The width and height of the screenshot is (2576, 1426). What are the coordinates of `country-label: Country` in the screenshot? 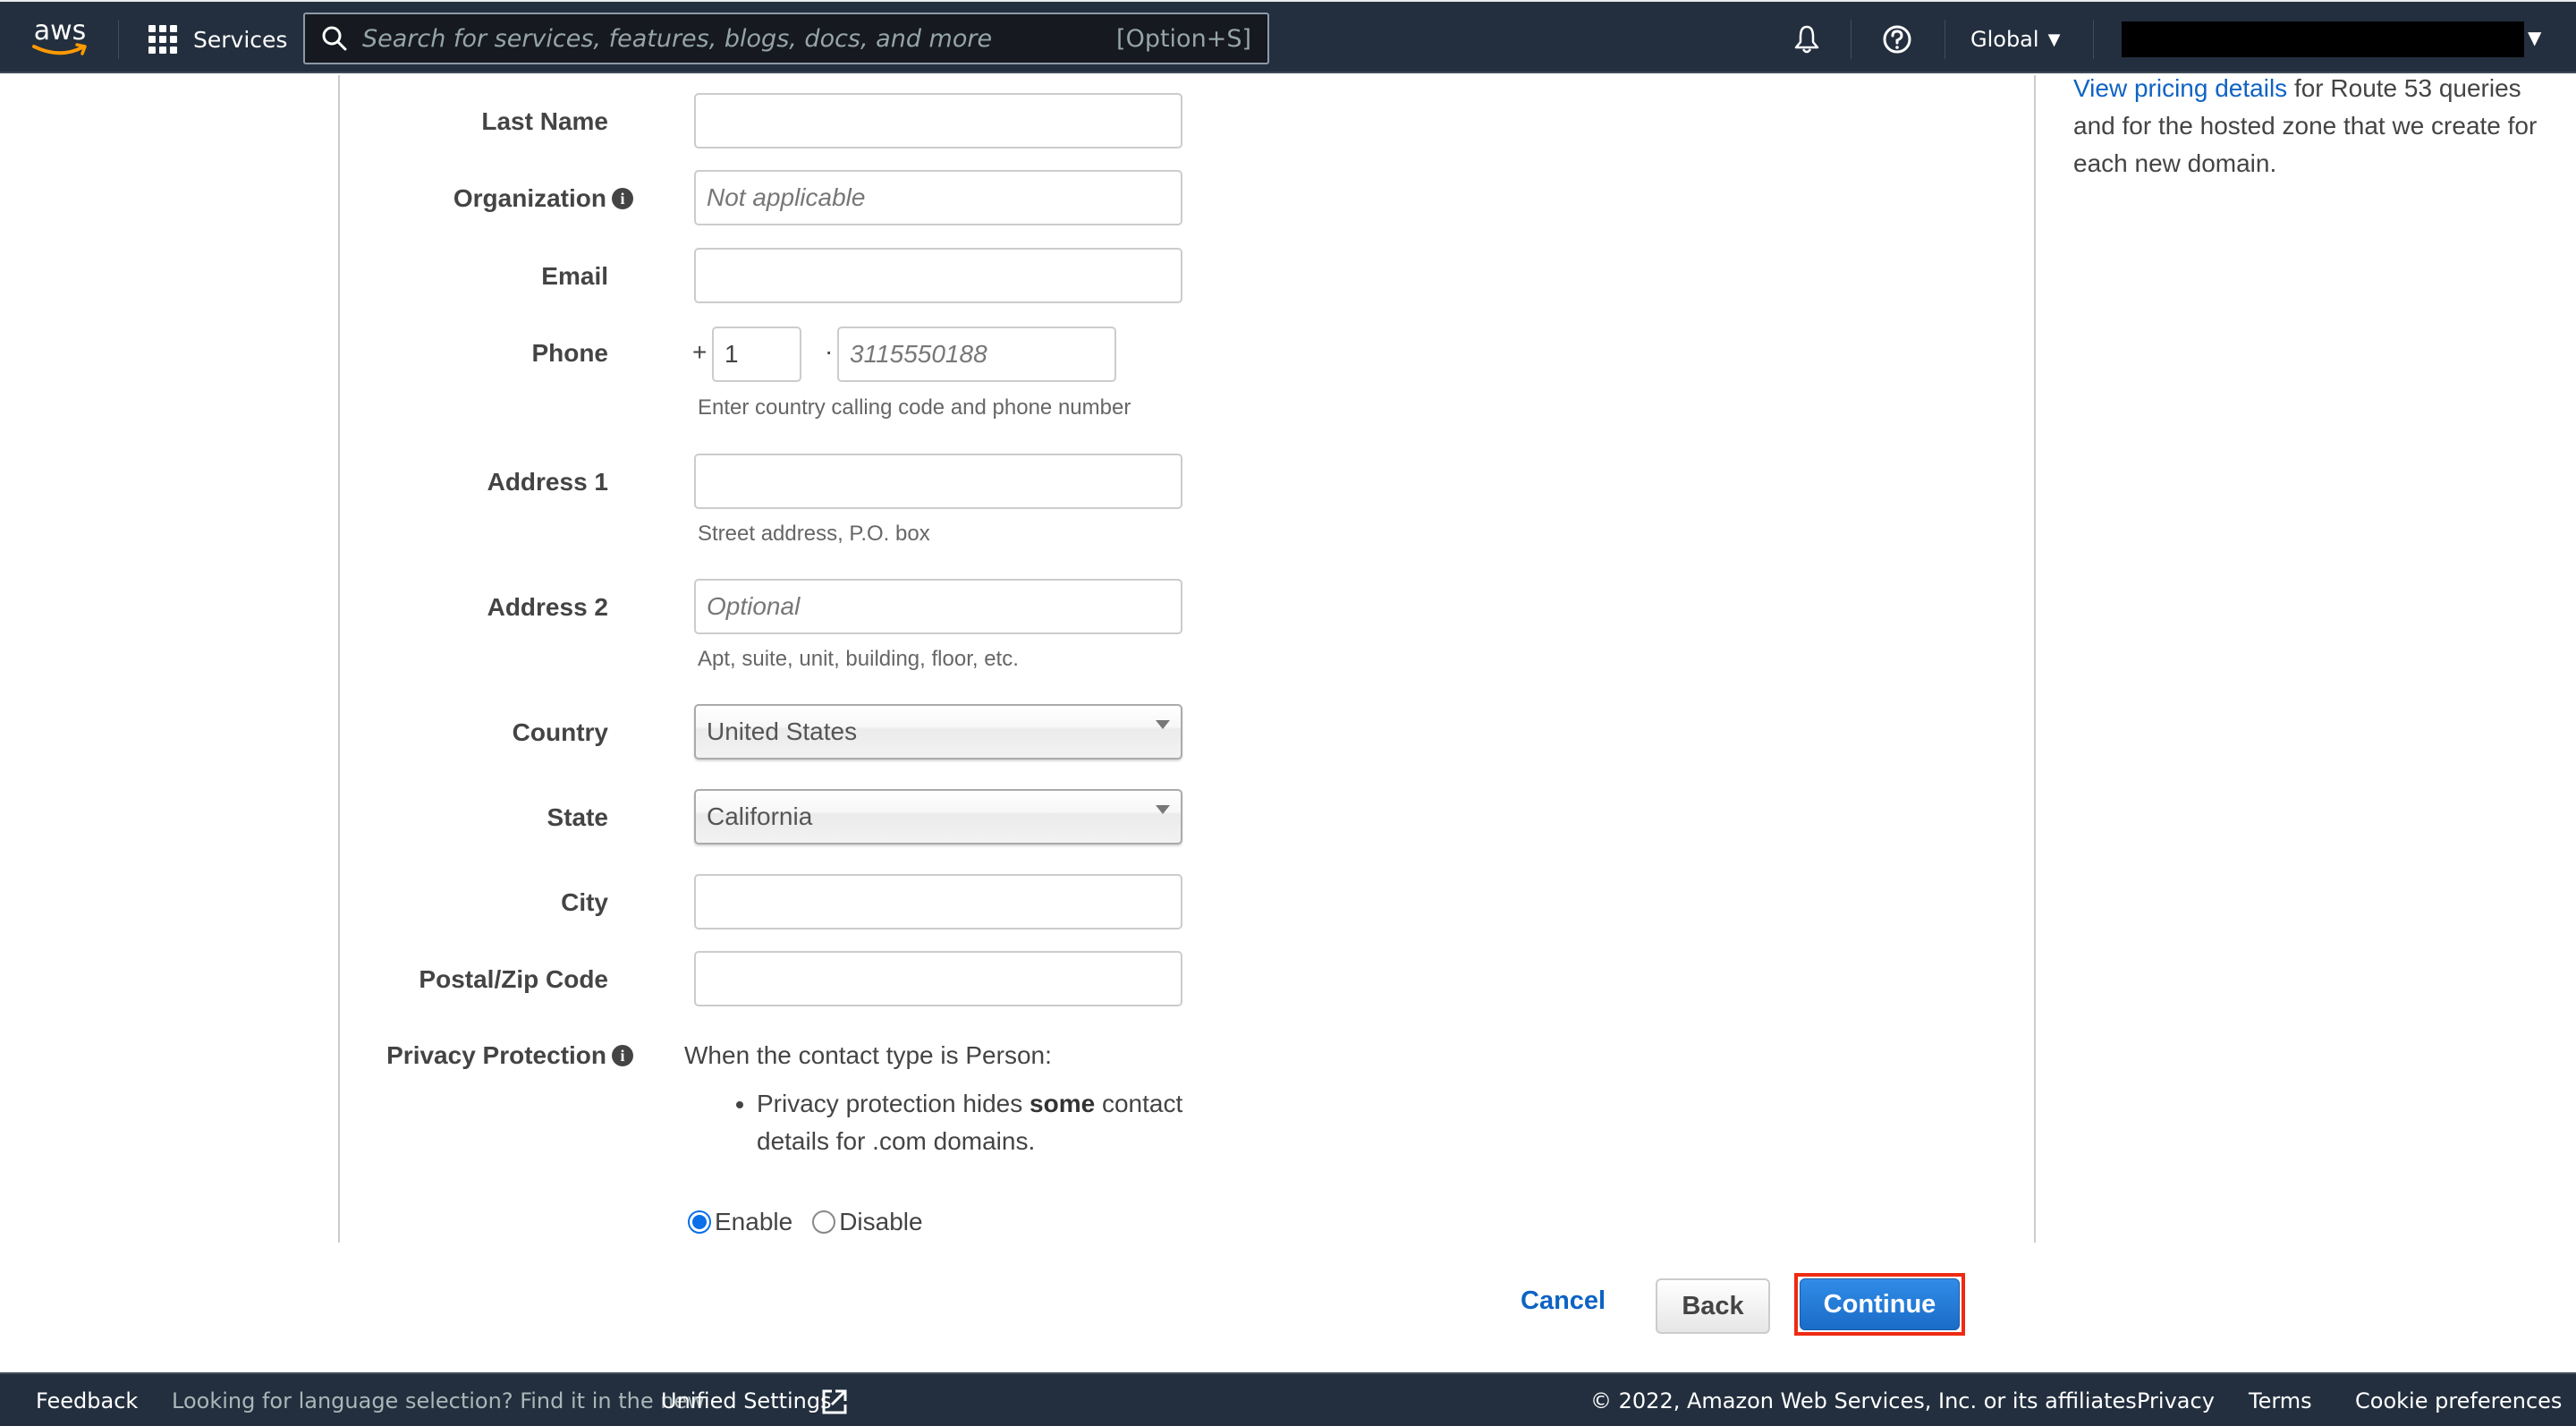 It's located at (560, 732).